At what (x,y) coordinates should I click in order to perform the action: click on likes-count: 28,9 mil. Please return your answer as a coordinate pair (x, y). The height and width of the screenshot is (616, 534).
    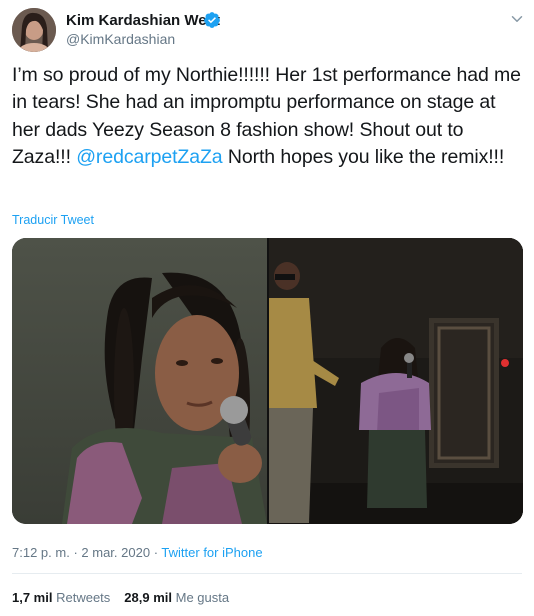
    Looking at the image, I should click on (148, 597).